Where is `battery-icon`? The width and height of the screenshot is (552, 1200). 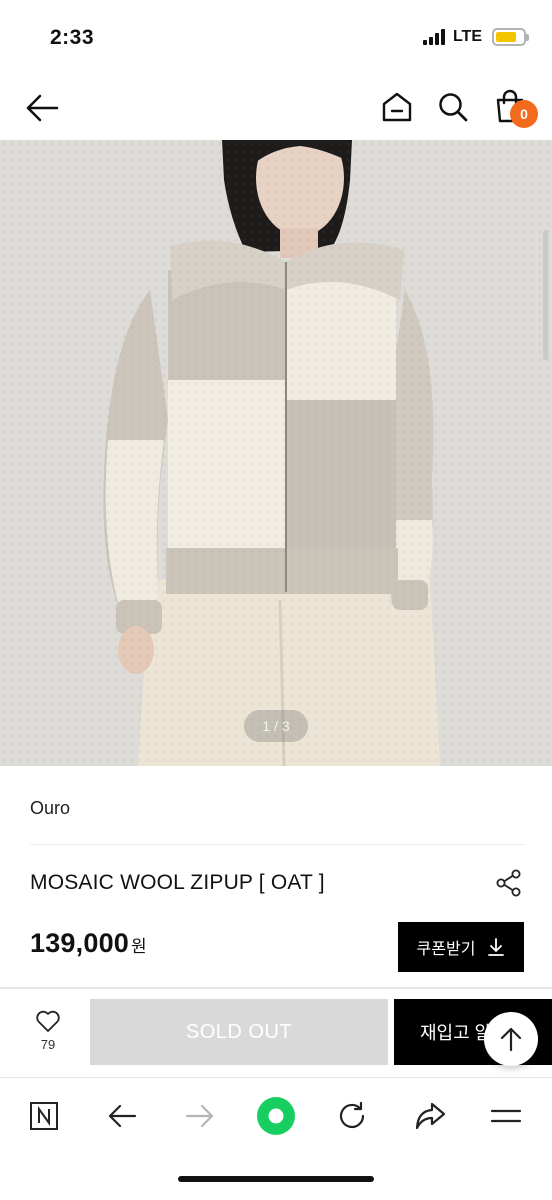
battery-icon is located at coordinates (510, 37).